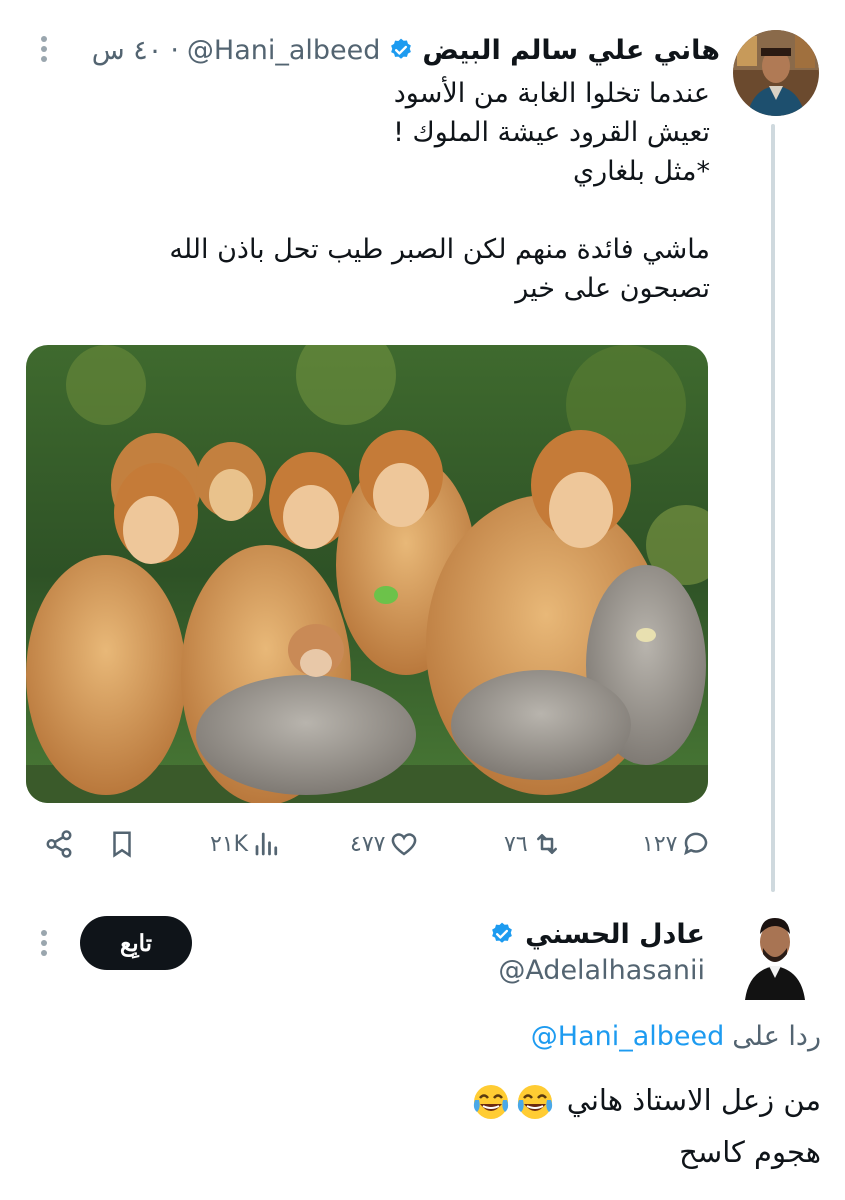 This screenshot has width=845, height=1200. I want to click on retweet-count: ٧٦, so click(516, 844).